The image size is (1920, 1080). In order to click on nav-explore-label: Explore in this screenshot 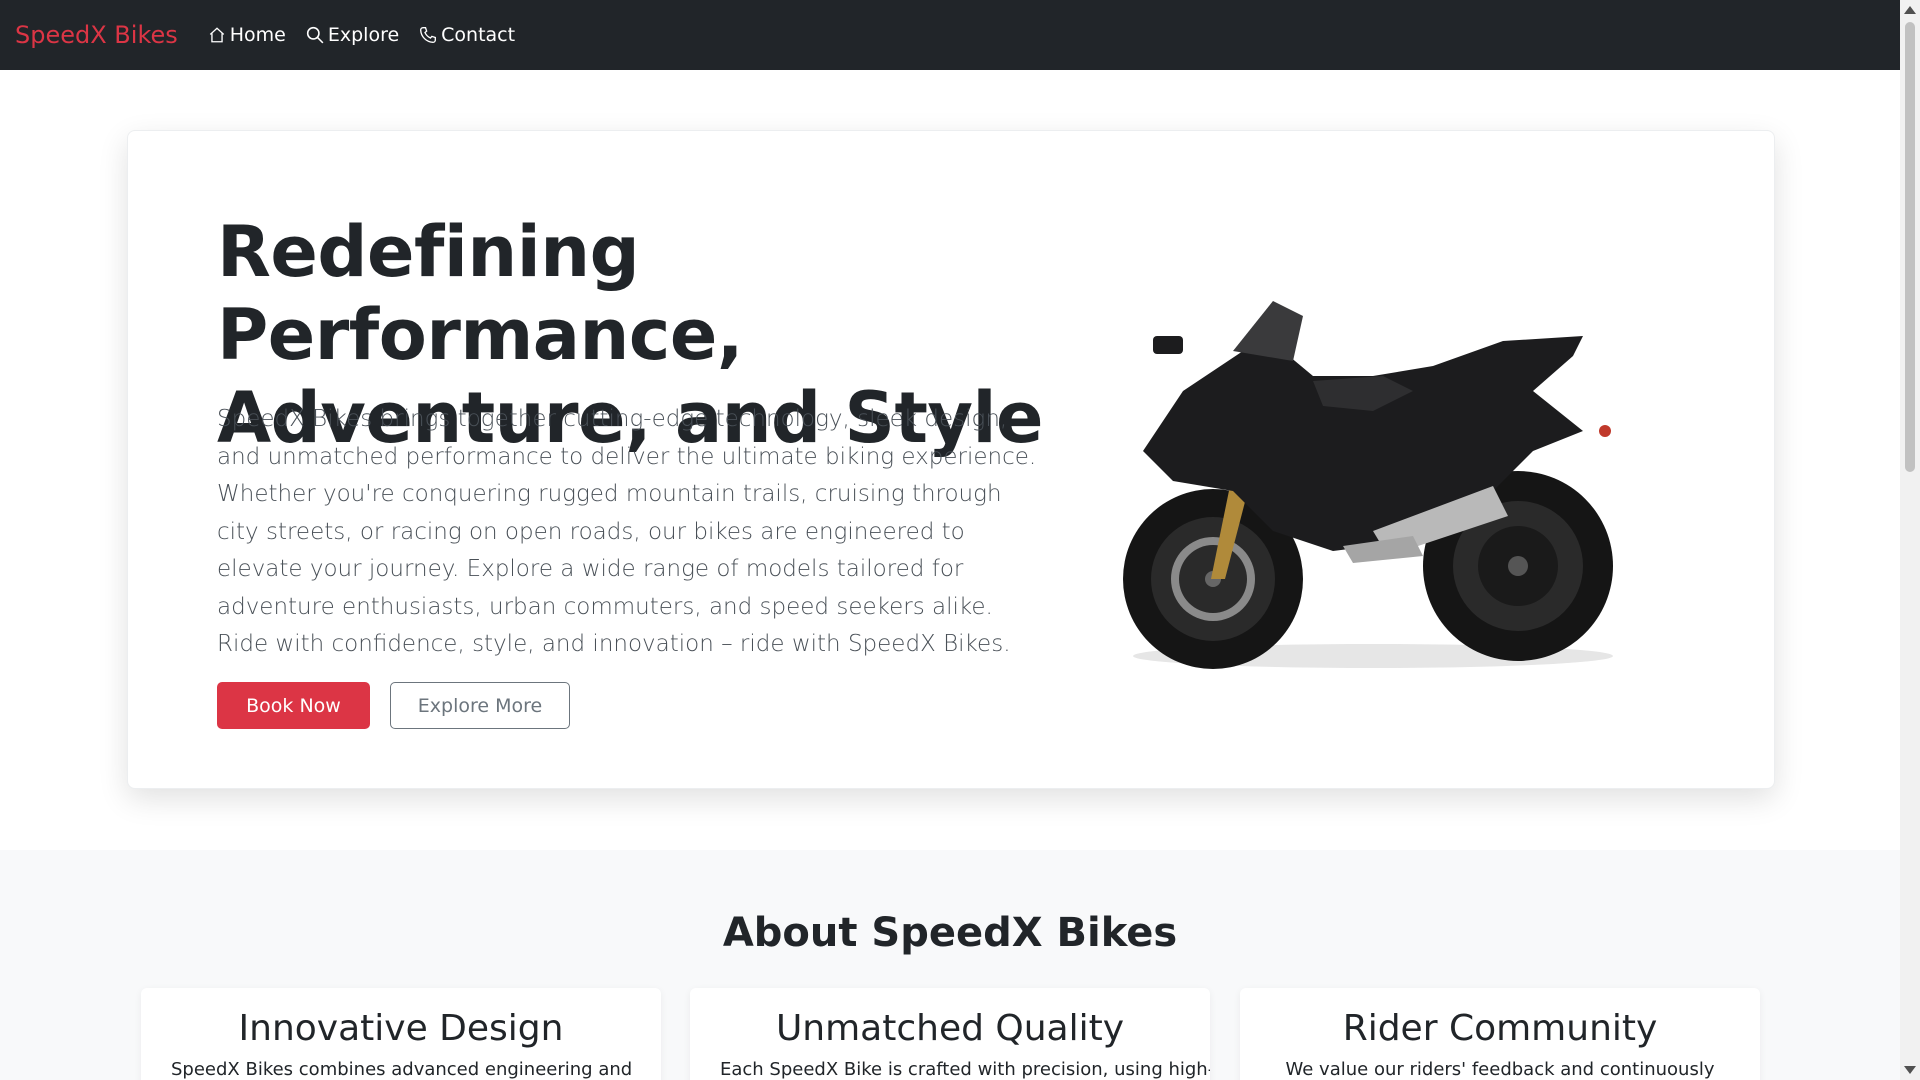, I will do `click(363, 35)`.